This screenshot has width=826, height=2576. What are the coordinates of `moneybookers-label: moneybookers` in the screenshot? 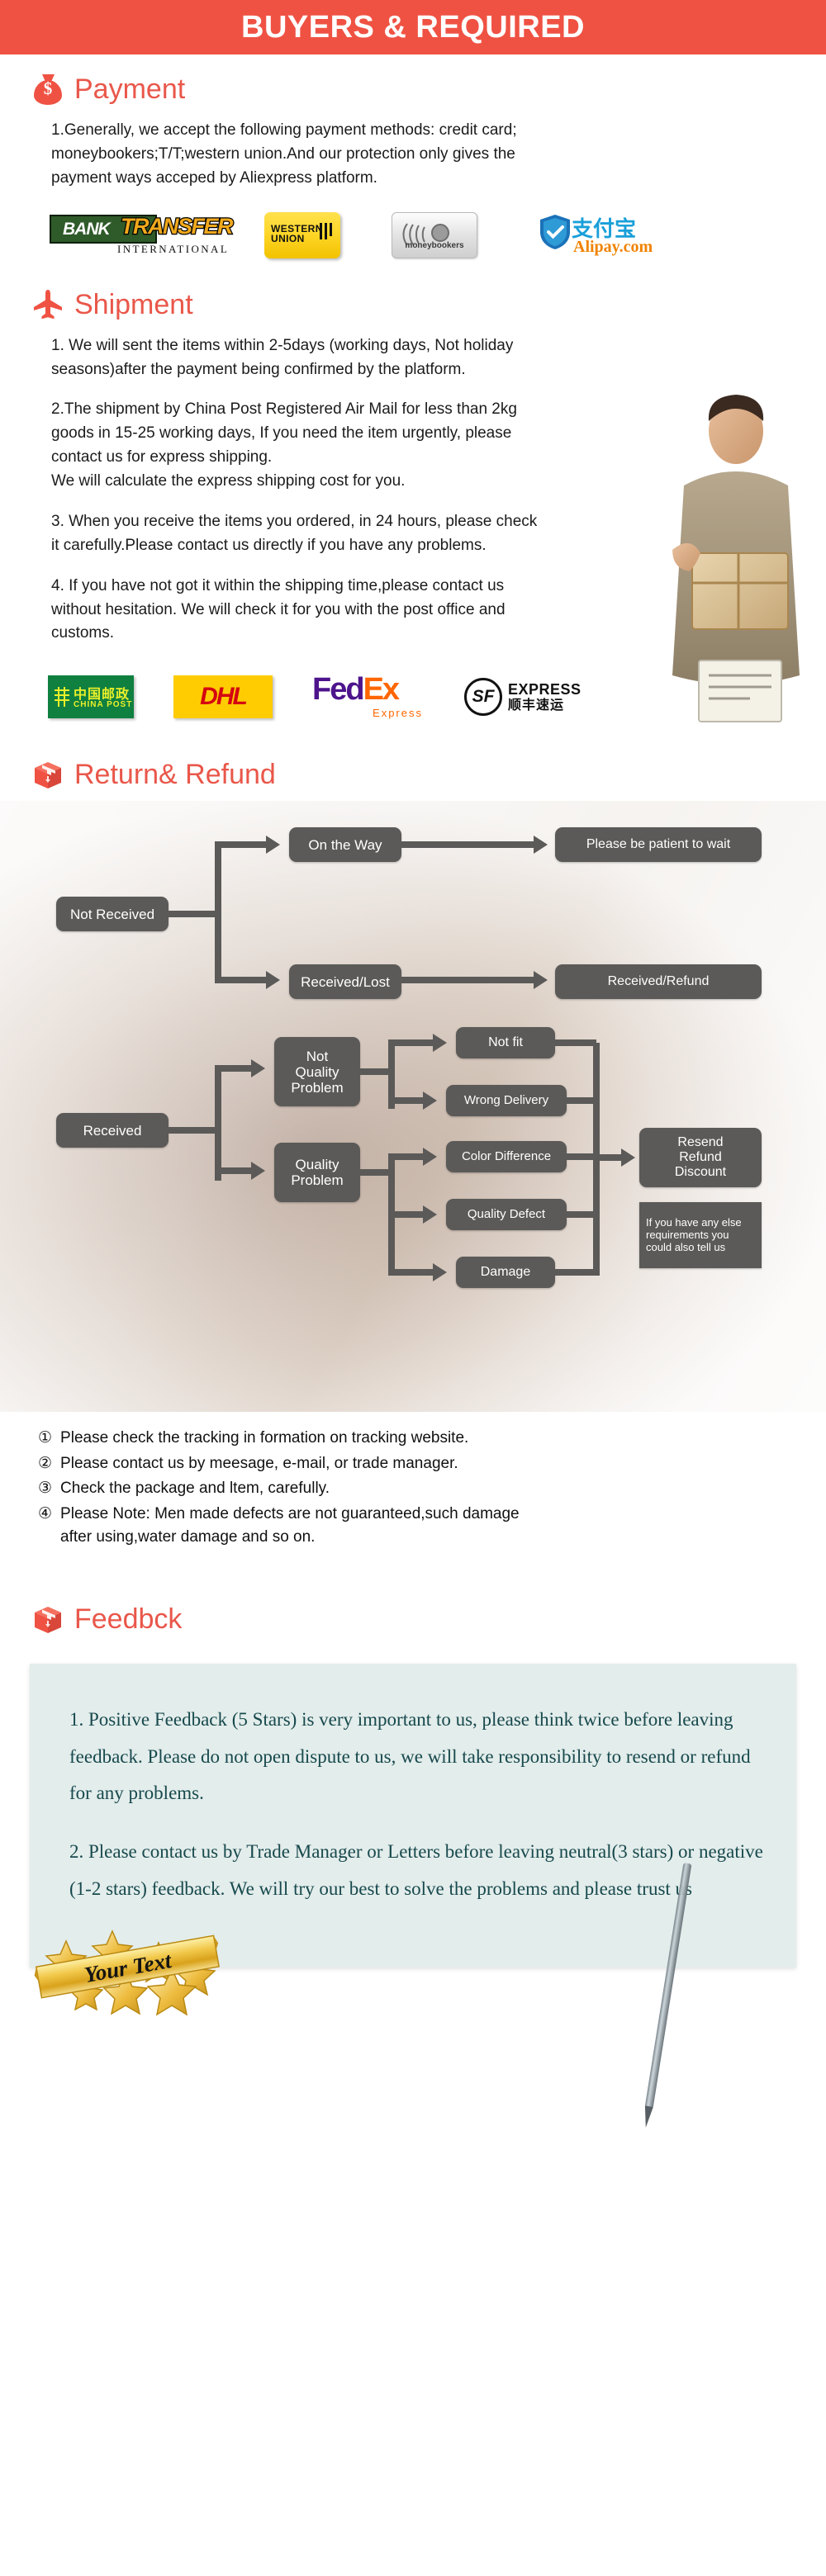 It's located at (434, 245).